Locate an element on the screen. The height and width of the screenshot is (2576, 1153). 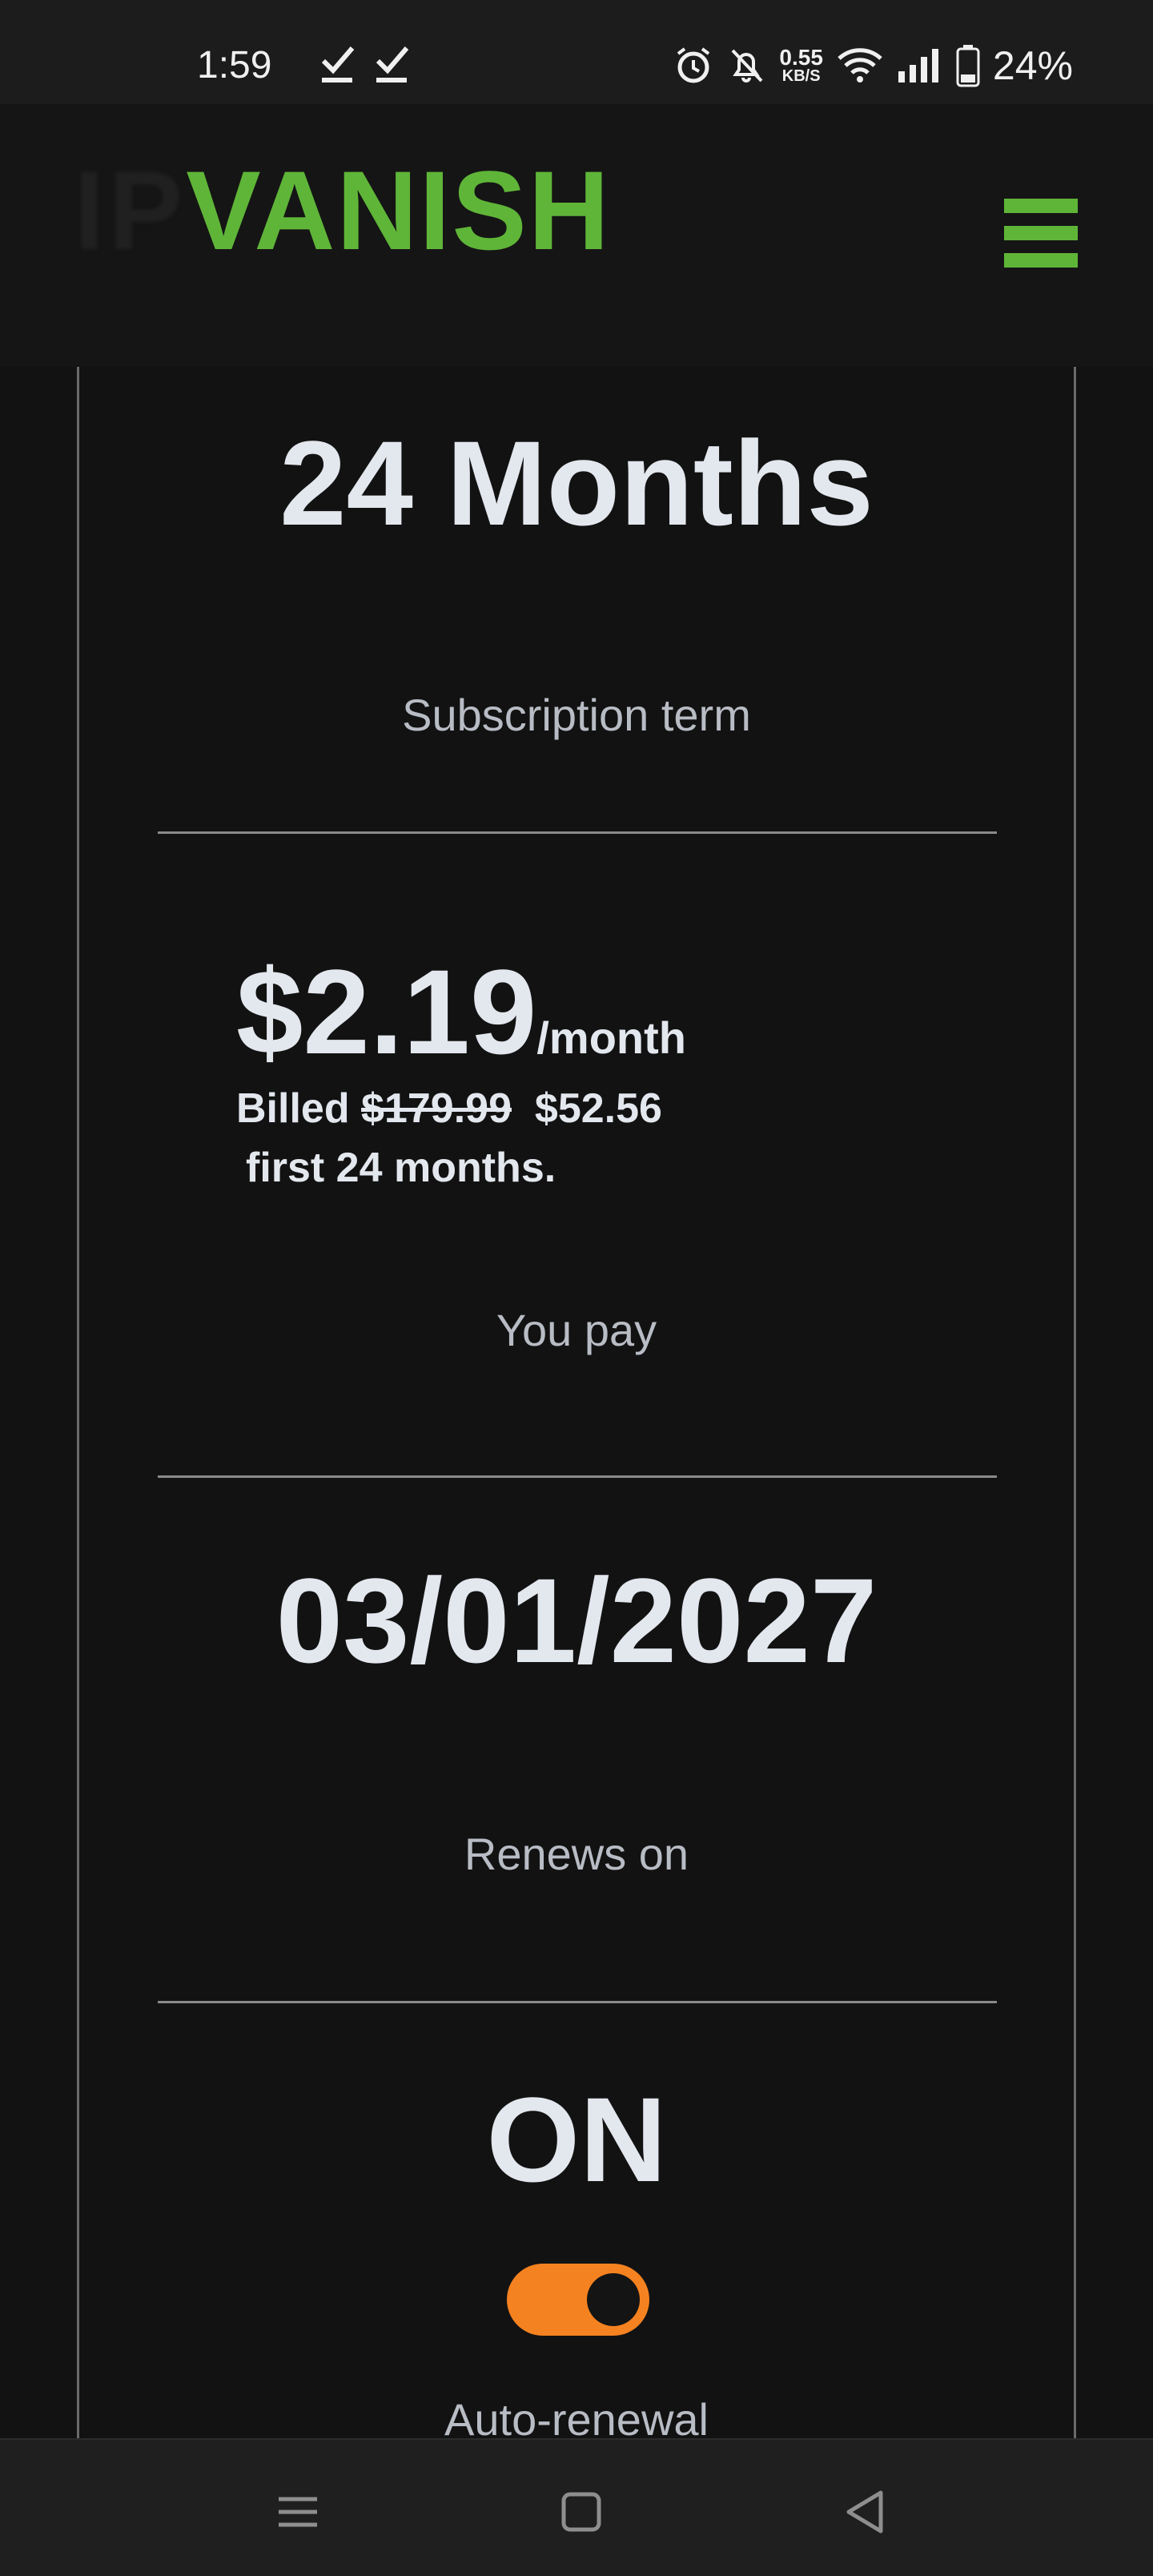
subscription-term-label: Subscription term is located at coordinates (576, 715).